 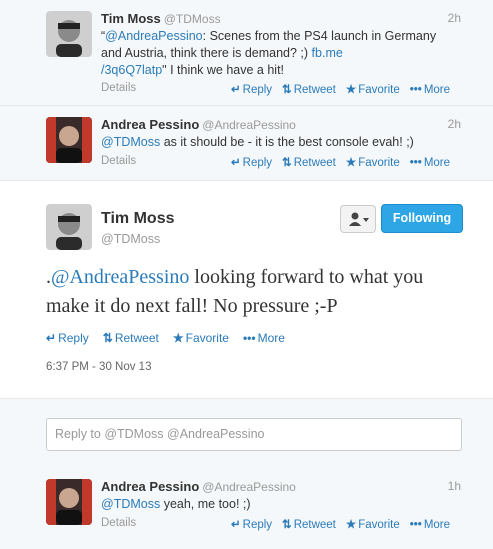 What do you see at coordinates (98, 367) in the screenshot?
I see `tweet-timestamp: 6:37 PM - 30 Nov 13` at bounding box center [98, 367].